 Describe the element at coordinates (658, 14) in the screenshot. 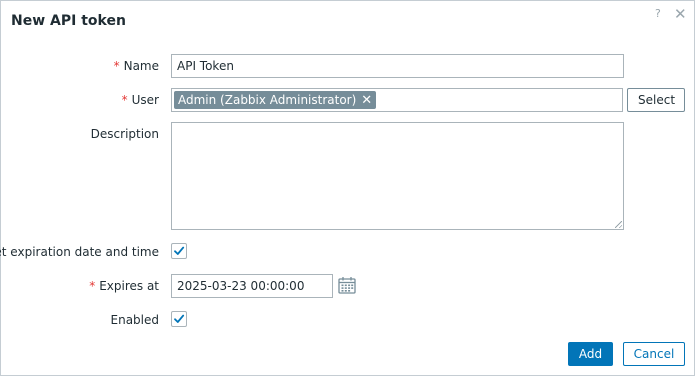

I see `help-icon: ?` at that location.